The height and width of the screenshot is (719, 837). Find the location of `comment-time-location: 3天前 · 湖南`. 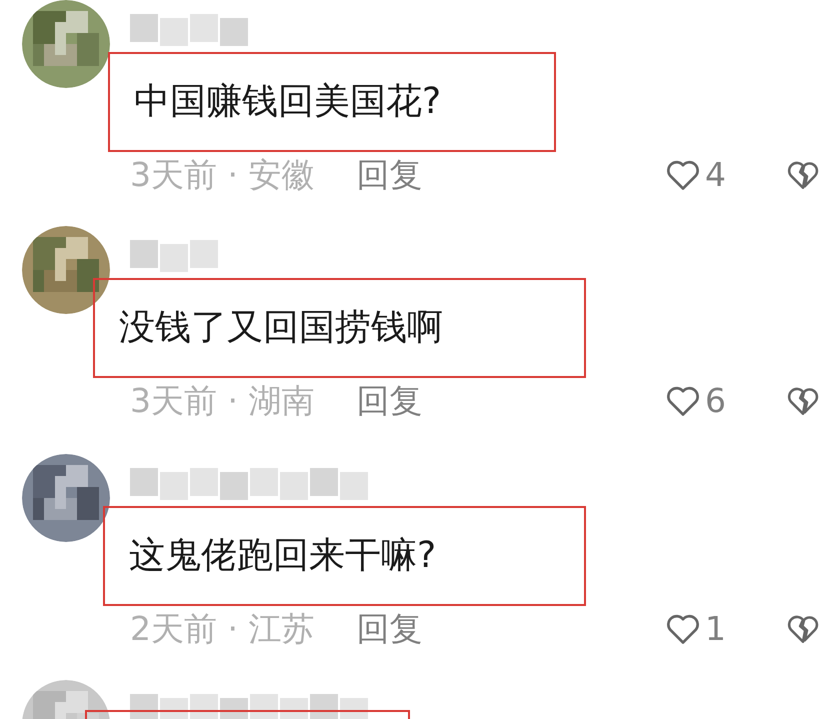

comment-time-location: 3天前 · 湖南 is located at coordinates (222, 401).